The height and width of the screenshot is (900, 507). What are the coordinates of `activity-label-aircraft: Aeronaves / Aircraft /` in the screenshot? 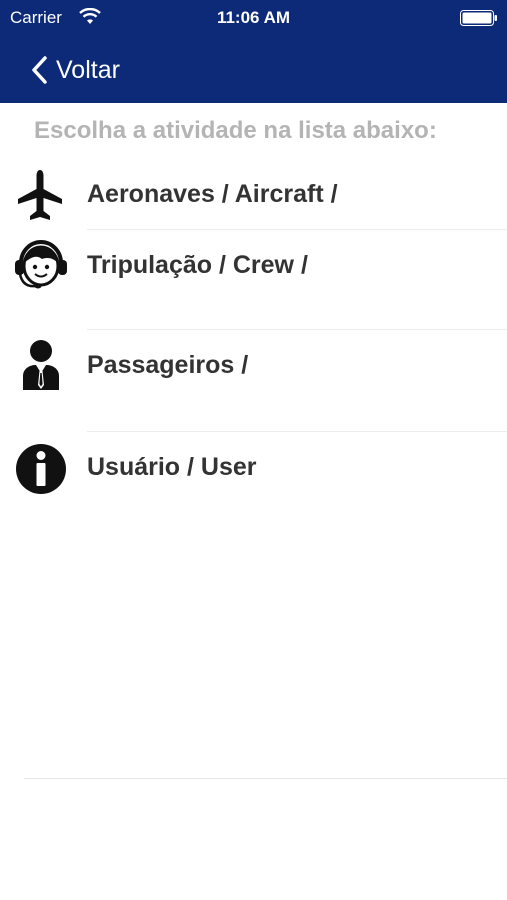 It's located at (212, 194).